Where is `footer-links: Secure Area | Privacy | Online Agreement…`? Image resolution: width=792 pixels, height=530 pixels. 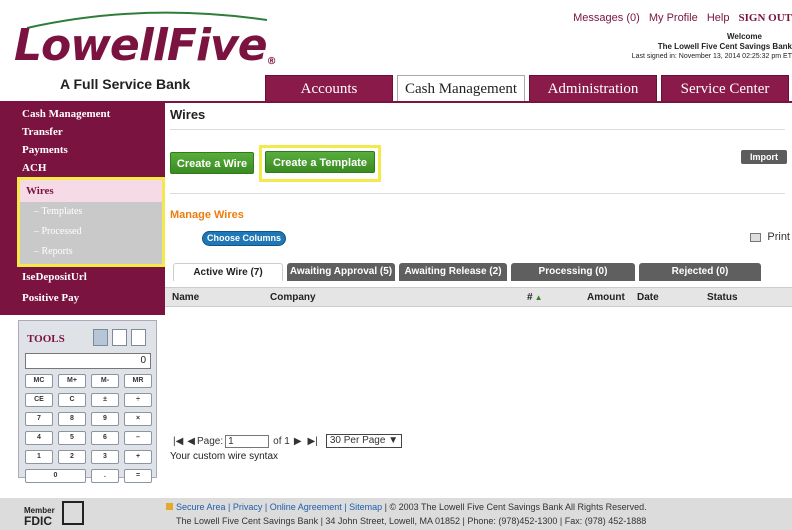 footer-links: Secure Area | Privacy | Online Agreement… is located at coordinates (406, 507).